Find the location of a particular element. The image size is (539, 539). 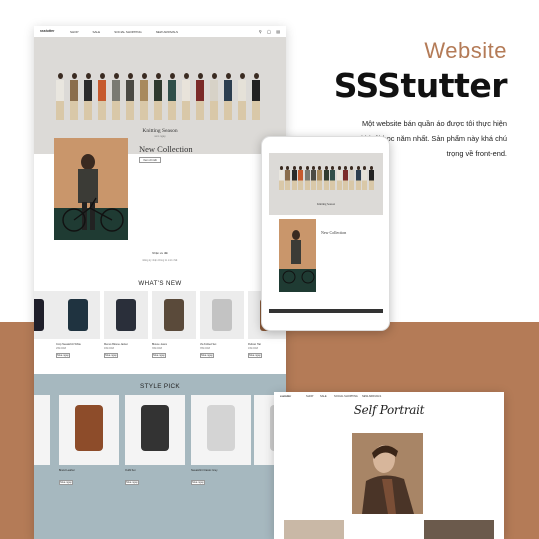

nav-item-social-shopping: SOCIAL SHOPPING is located at coordinates (128, 32).